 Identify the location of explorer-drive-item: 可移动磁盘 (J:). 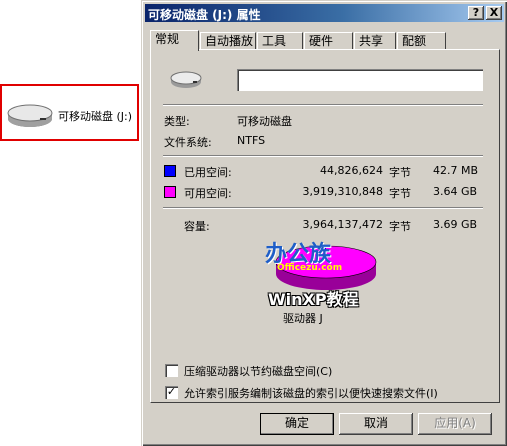
(69, 112).